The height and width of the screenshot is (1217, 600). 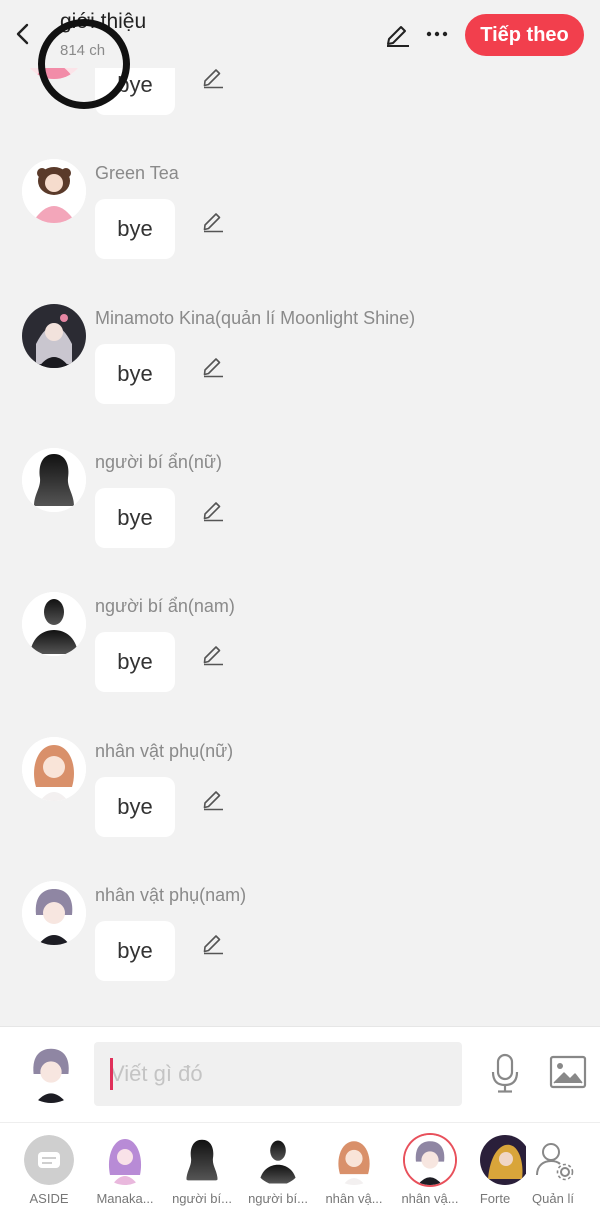 I want to click on next-button: Tiếp theo, so click(x=524, y=35).